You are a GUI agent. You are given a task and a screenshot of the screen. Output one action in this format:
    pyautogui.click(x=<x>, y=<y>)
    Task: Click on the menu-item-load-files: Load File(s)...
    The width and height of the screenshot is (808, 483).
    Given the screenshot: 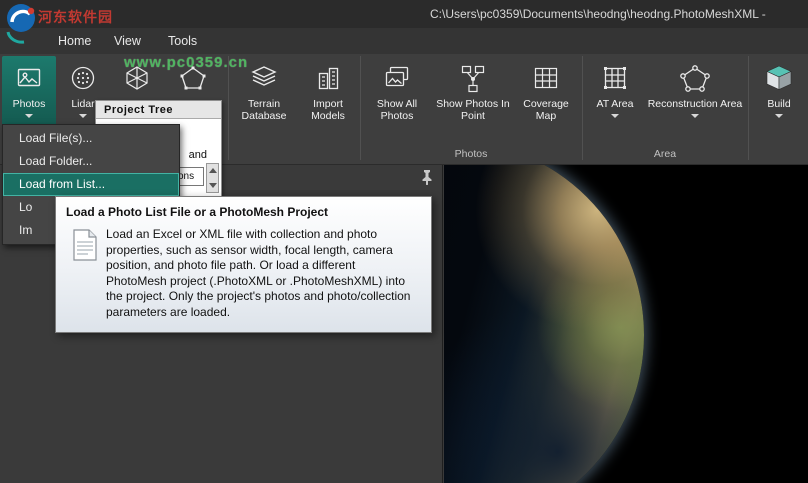 What is the action you would take?
    pyautogui.click(x=91, y=138)
    